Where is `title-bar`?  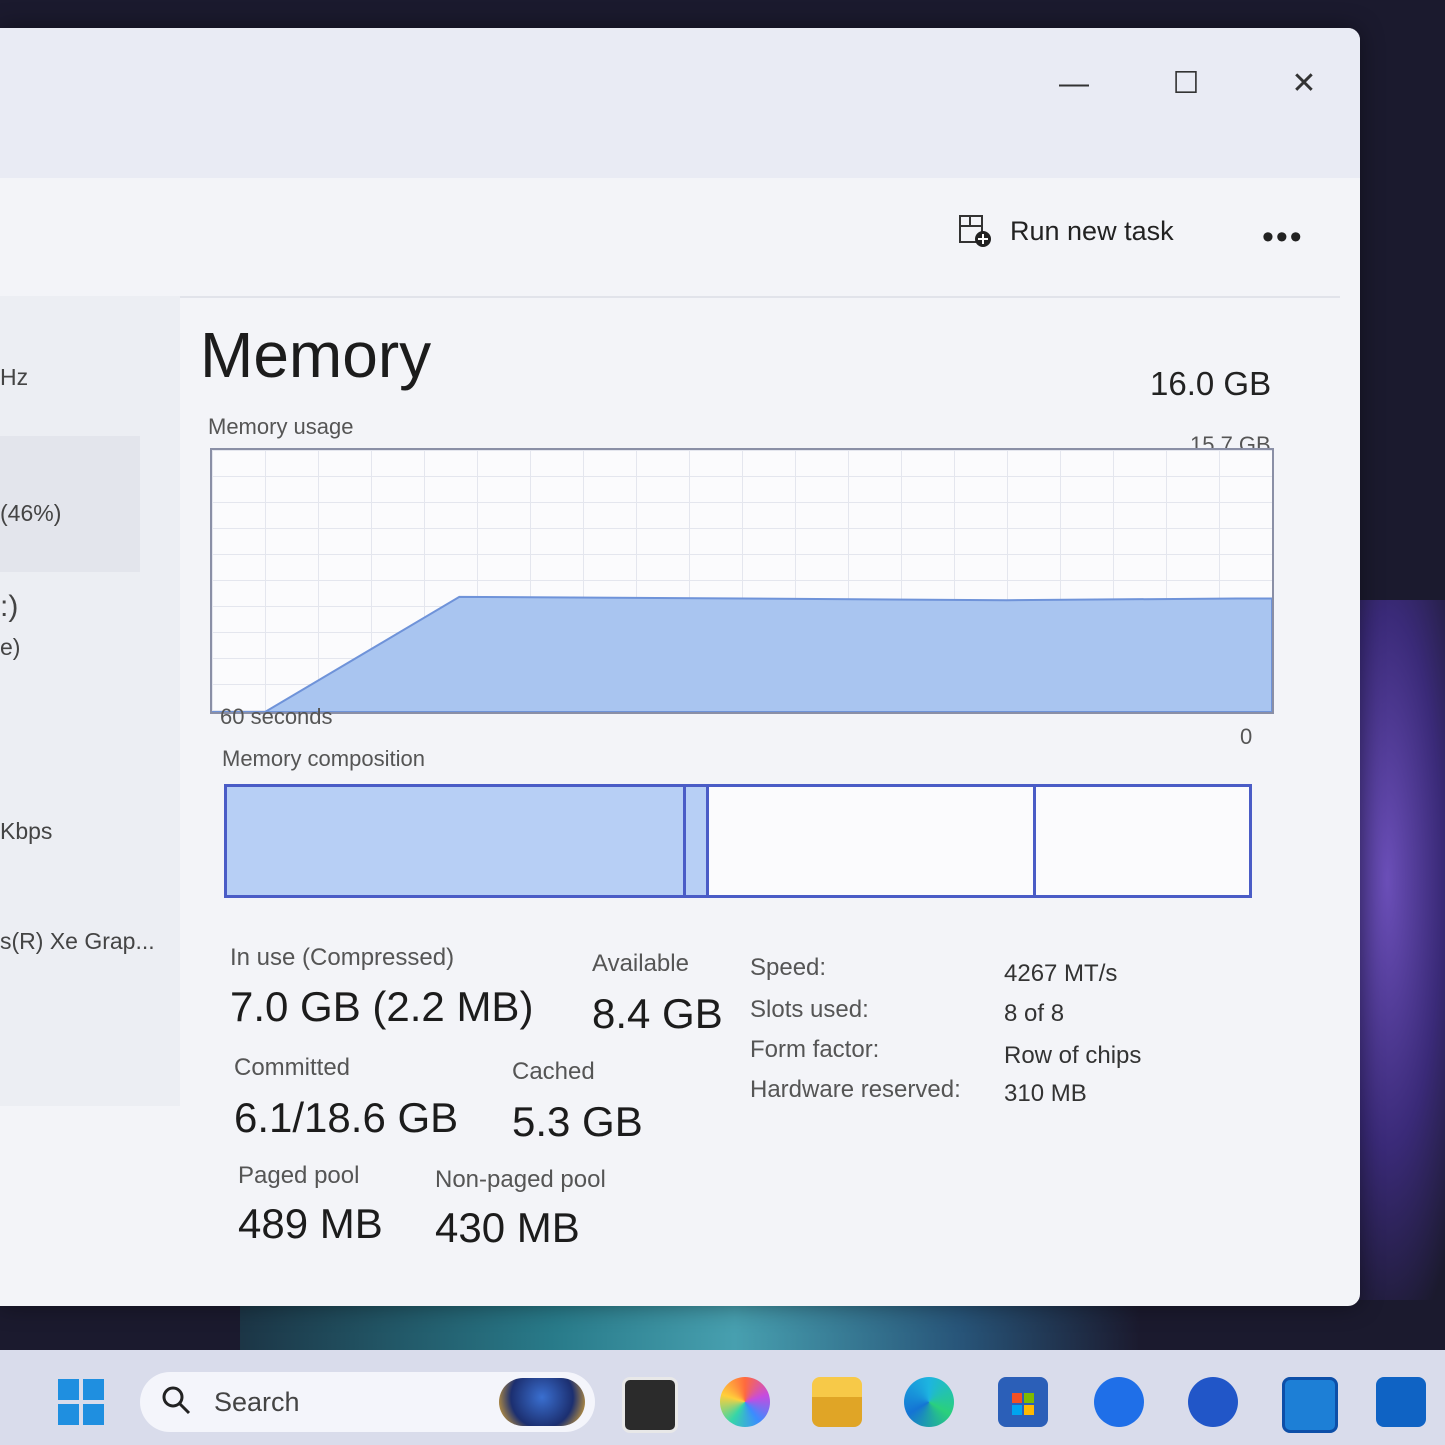 title-bar is located at coordinates (680, 103).